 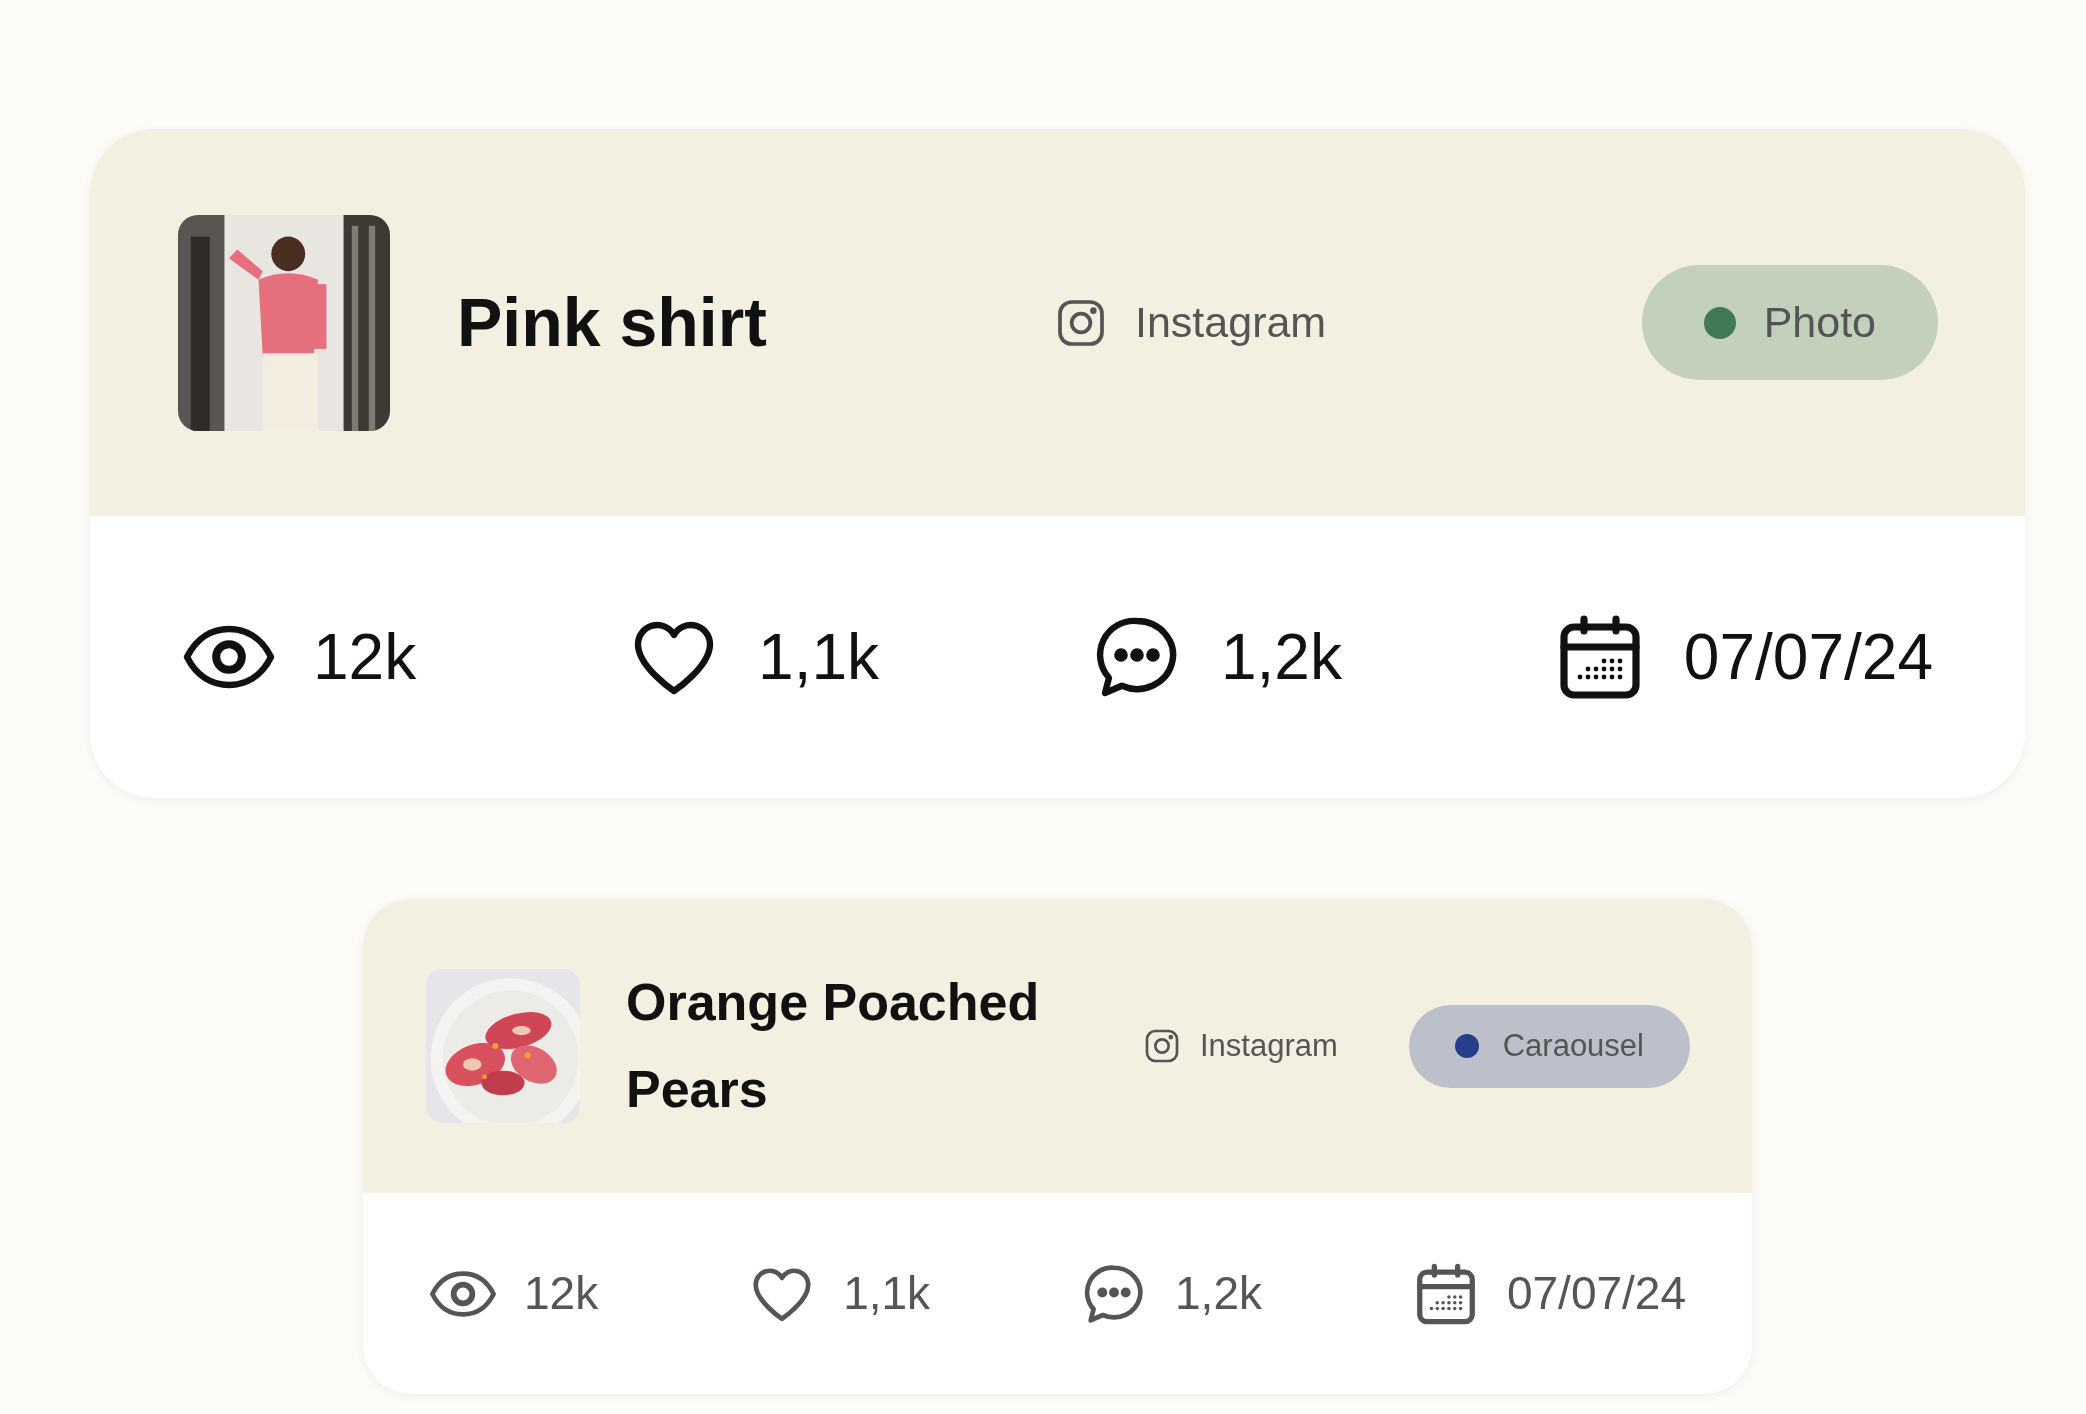 What do you see at coordinates (833, 1046) in the screenshot?
I see `post-title: Orange Poached Pears` at bounding box center [833, 1046].